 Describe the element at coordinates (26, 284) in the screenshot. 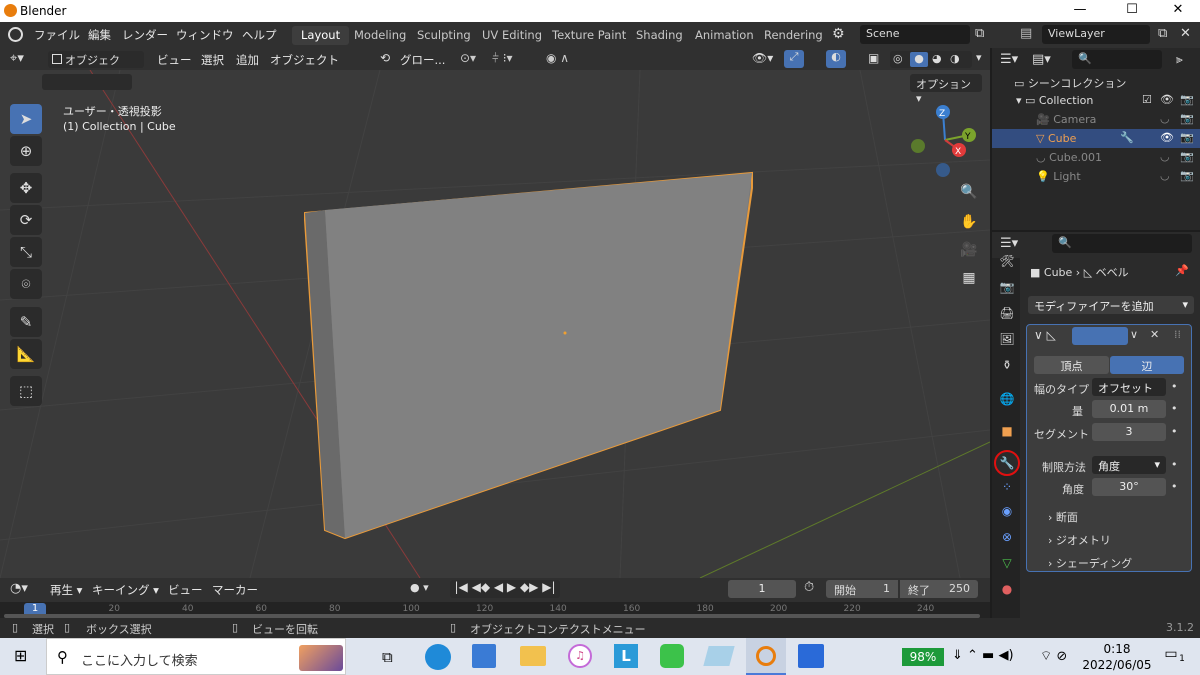

I see `transform-tool-icon: ⌾` at that location.